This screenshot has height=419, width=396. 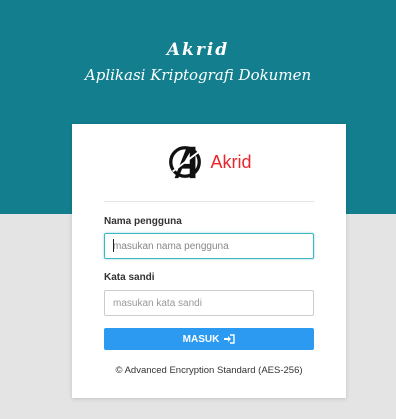 I want to click on password-input, so click(x=209, y=303).